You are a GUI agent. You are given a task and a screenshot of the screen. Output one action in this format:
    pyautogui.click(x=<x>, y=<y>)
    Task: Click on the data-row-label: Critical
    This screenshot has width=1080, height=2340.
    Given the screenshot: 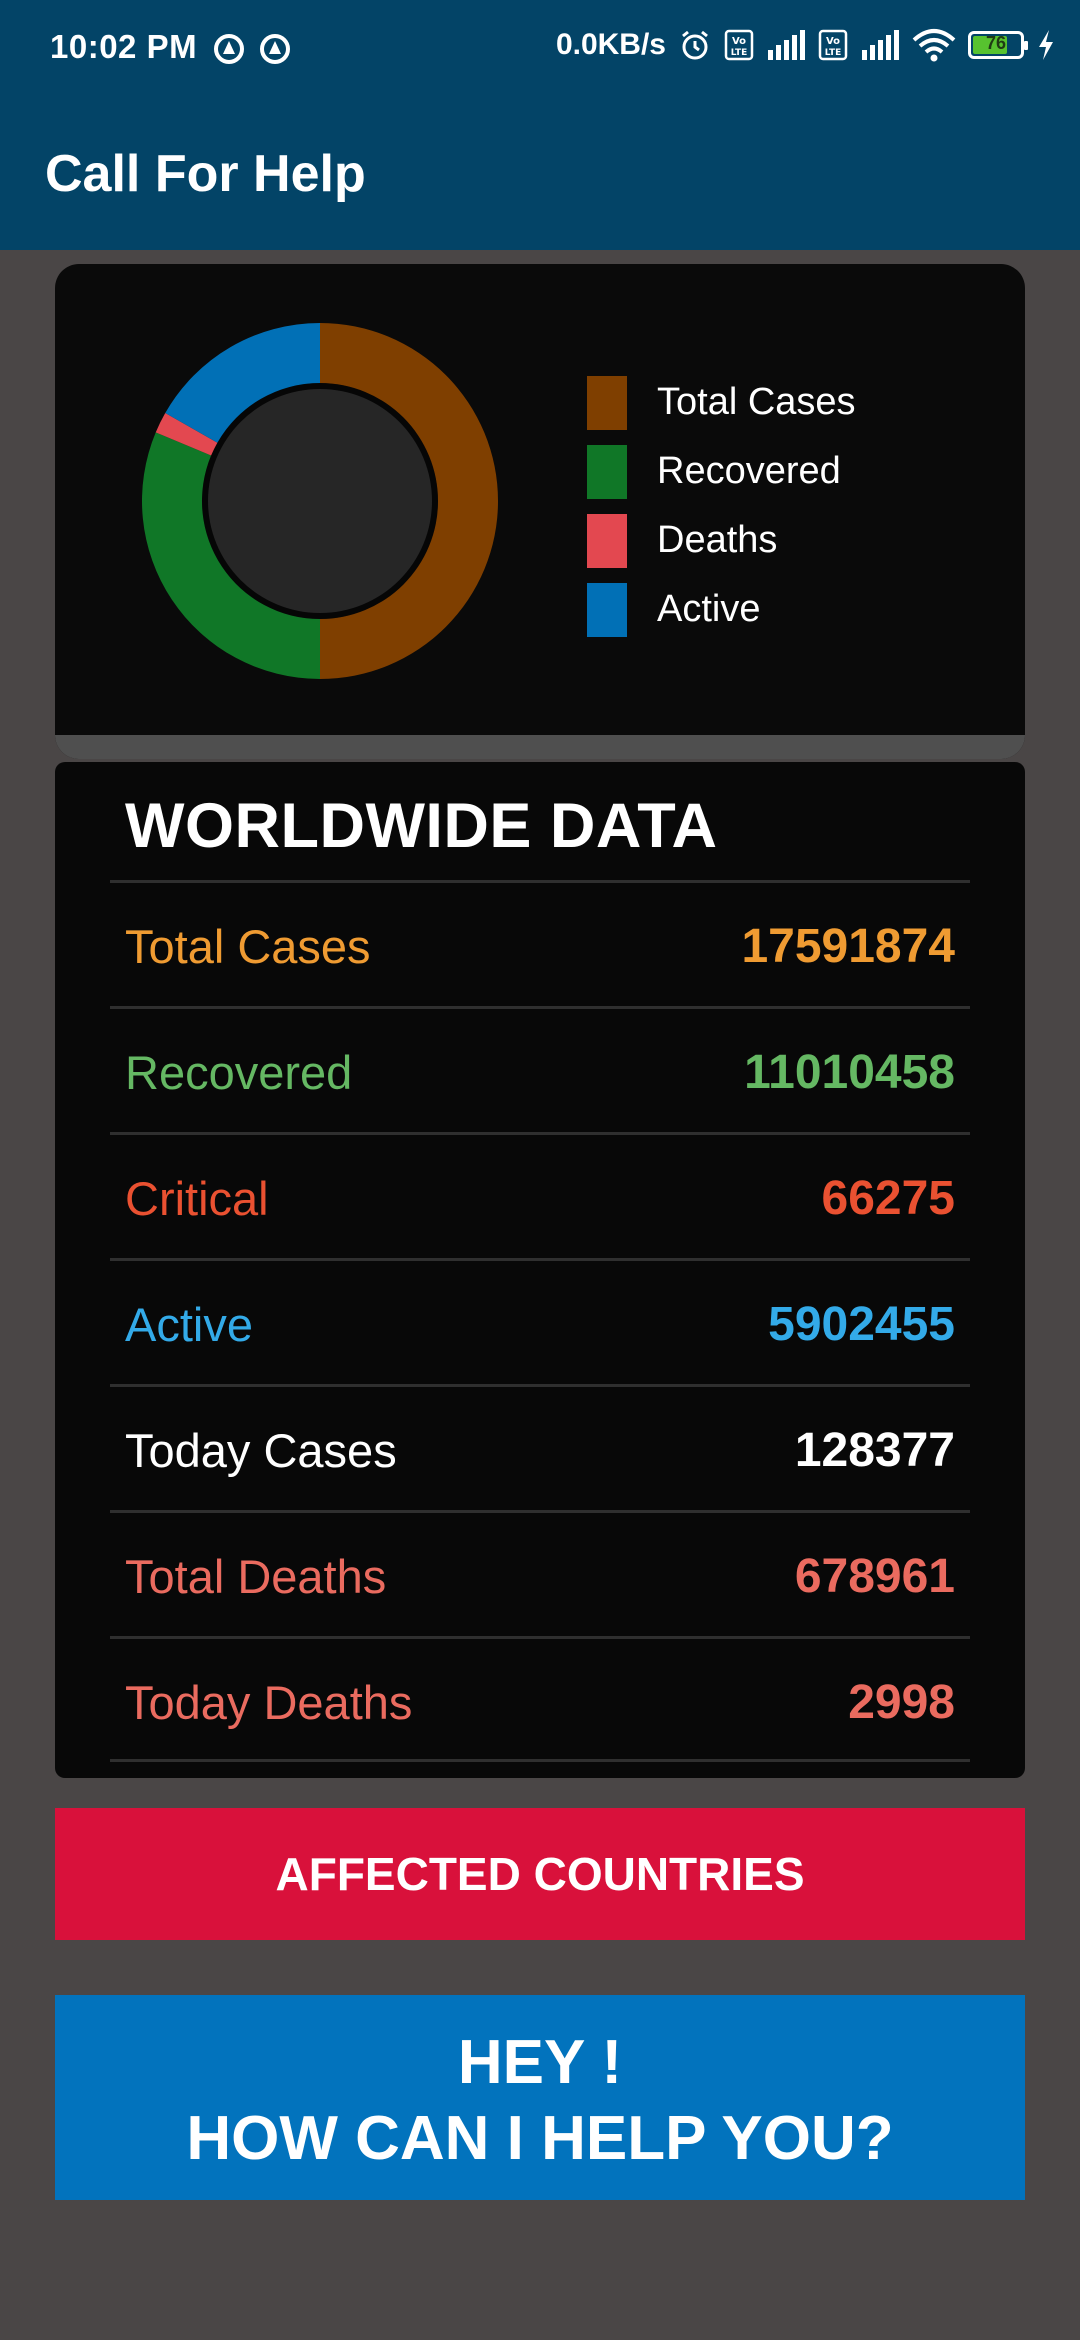 What is the action you would take?
    pyautogui.click(x=197, y=1198)
    